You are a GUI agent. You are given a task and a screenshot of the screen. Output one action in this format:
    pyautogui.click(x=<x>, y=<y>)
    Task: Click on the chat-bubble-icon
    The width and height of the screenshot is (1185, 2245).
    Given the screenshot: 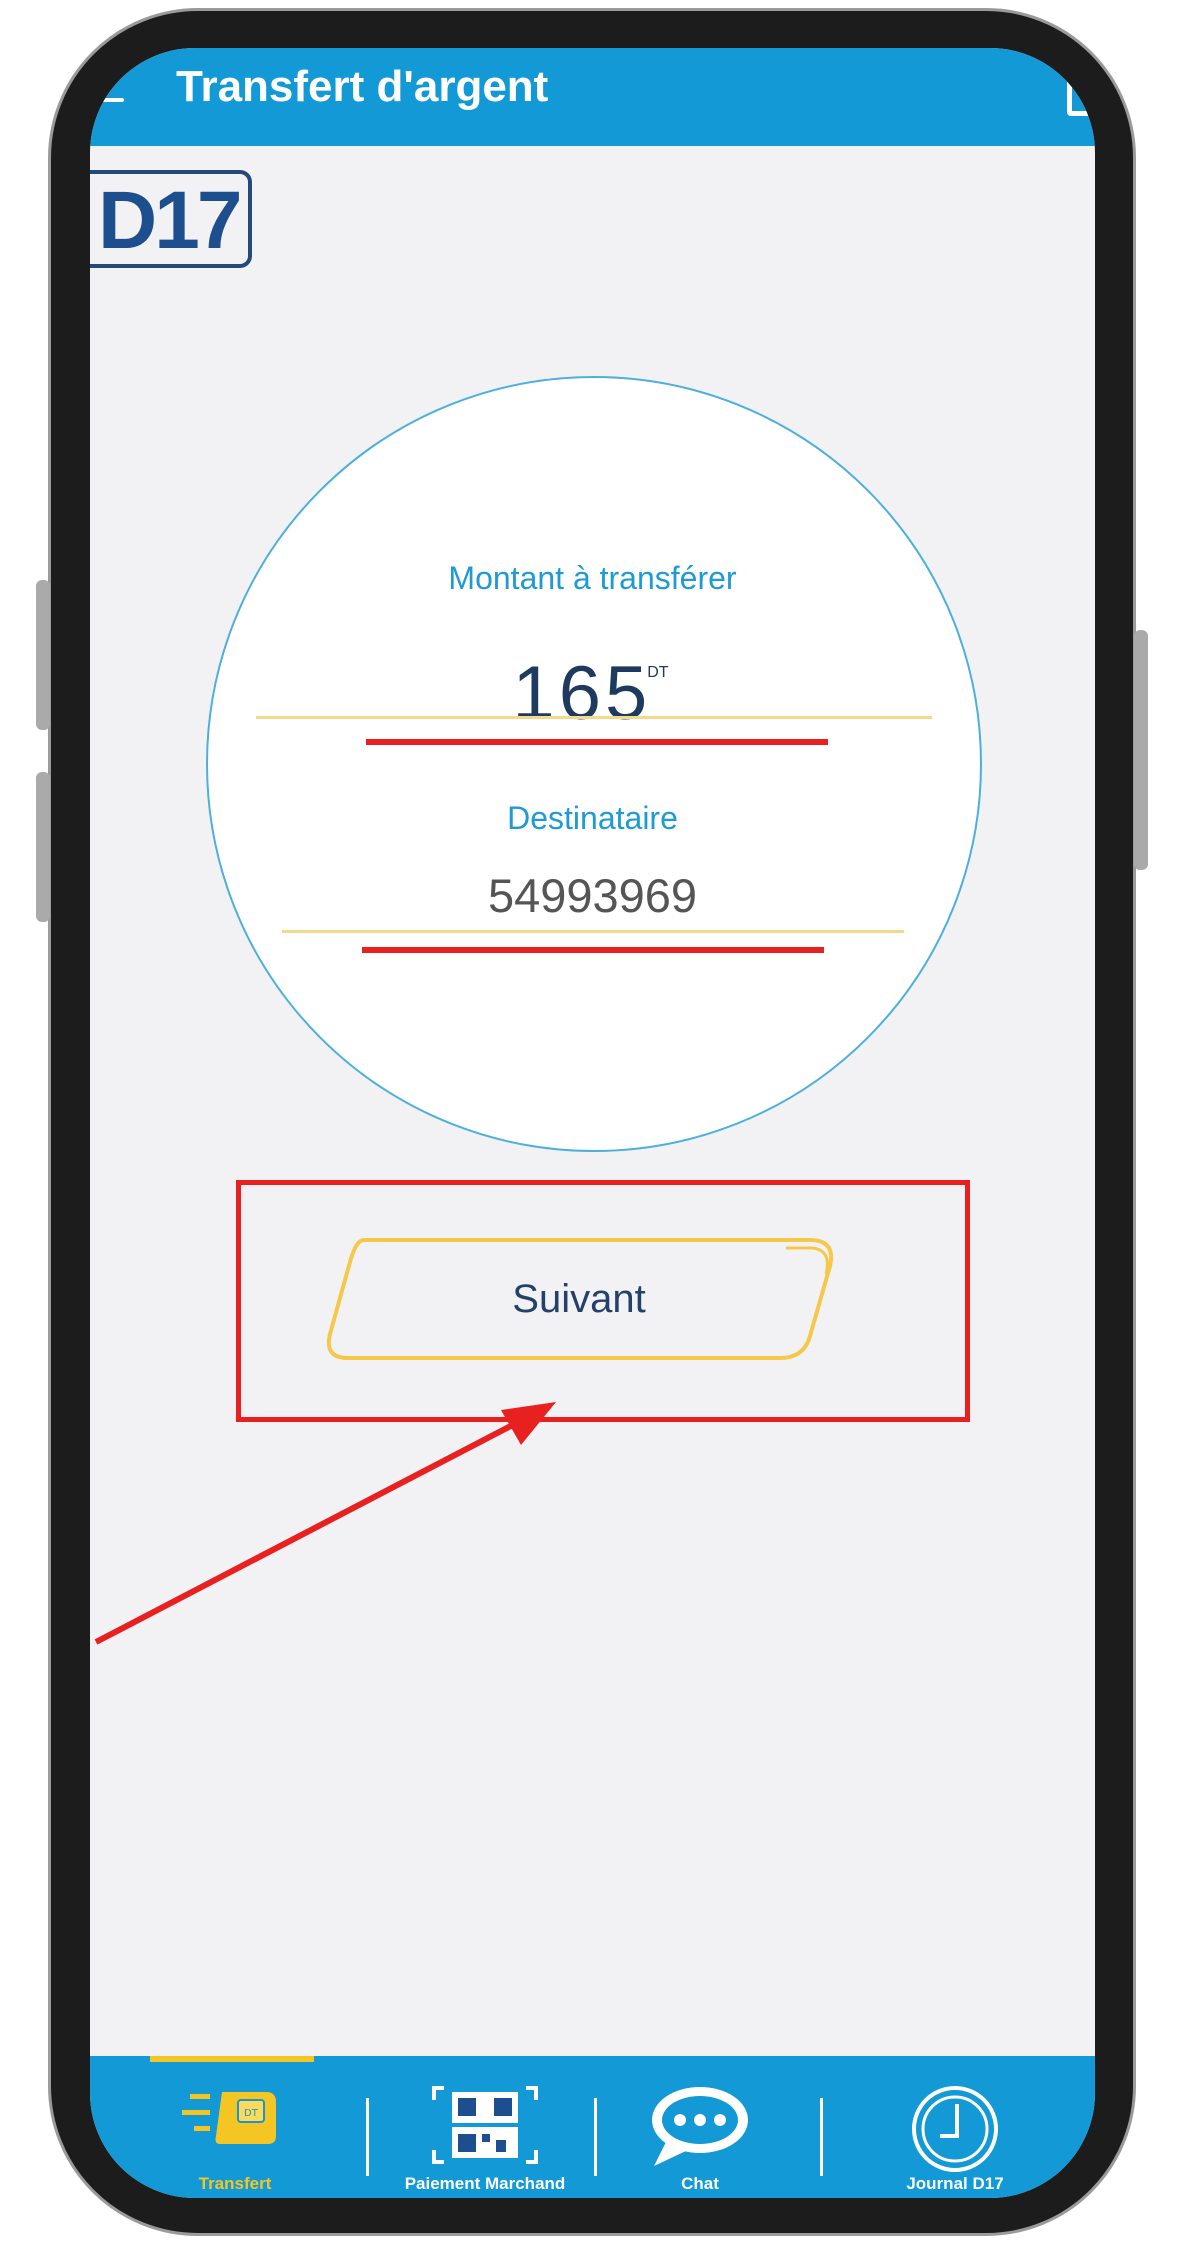 What is the action you would take?
    pyautogui.click(x=700, y=2128)
    